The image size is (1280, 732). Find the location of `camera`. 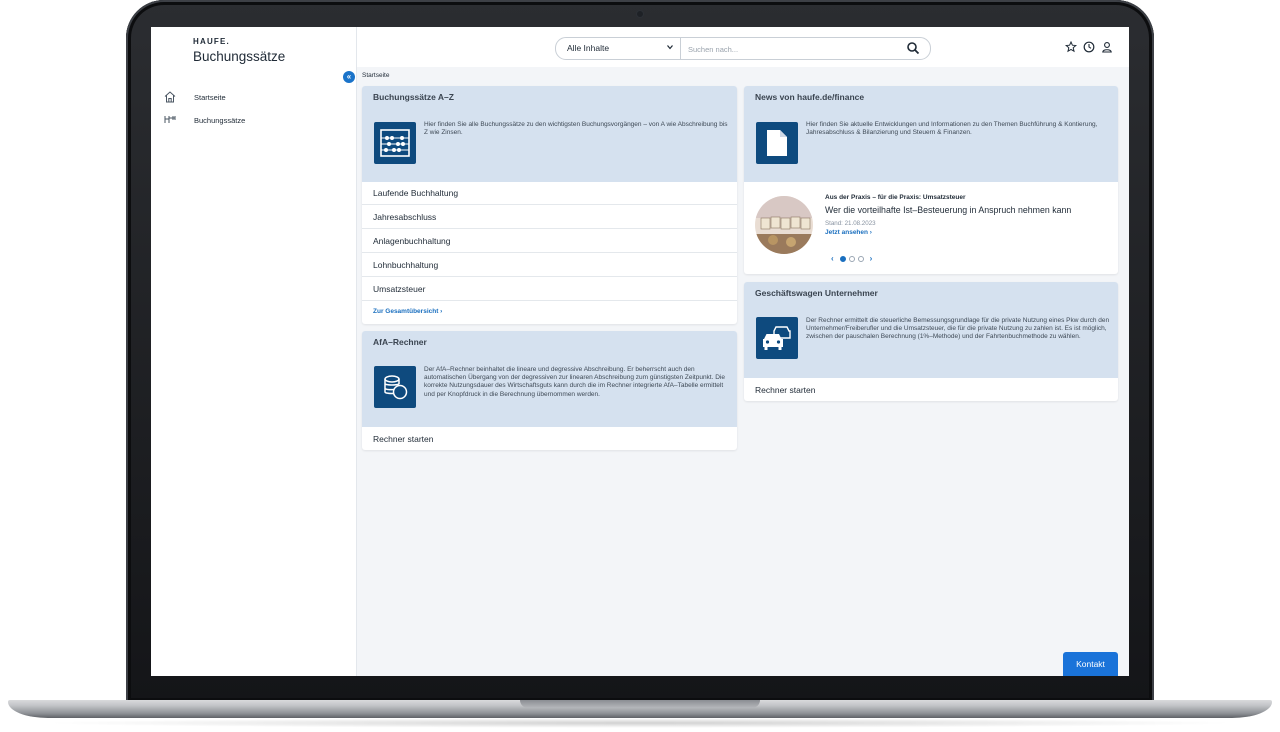

camera is located at coordinates (640, 14).